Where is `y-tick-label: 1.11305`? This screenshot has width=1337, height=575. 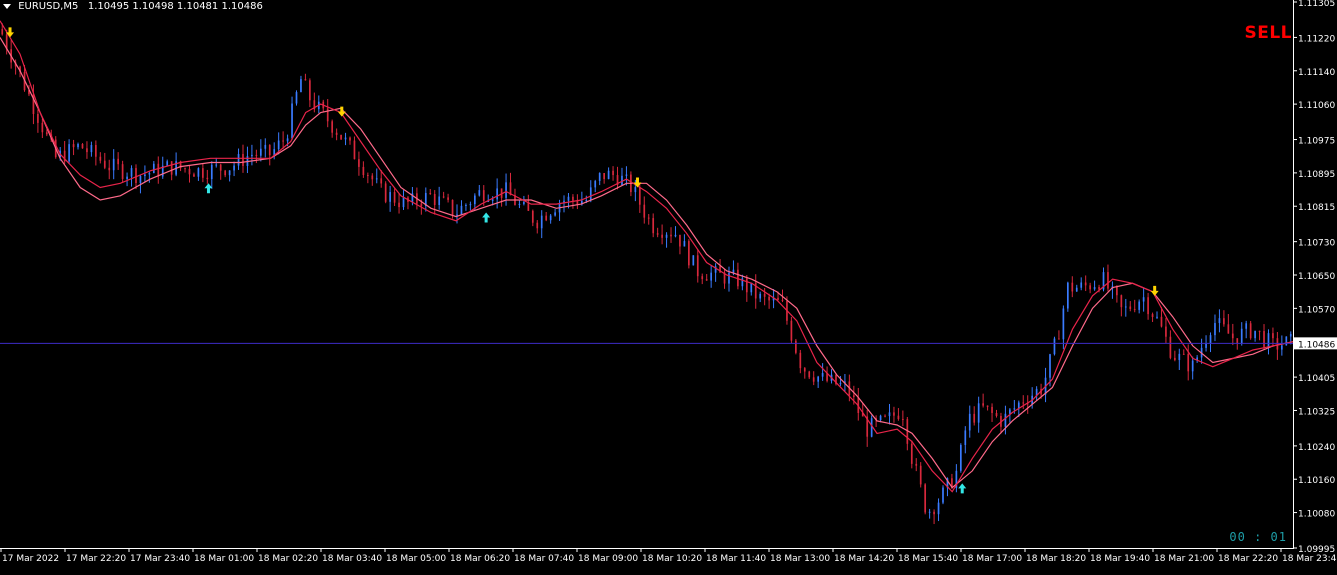
y-tick-label: 1.11305 is located at coordinates (1316, 4).